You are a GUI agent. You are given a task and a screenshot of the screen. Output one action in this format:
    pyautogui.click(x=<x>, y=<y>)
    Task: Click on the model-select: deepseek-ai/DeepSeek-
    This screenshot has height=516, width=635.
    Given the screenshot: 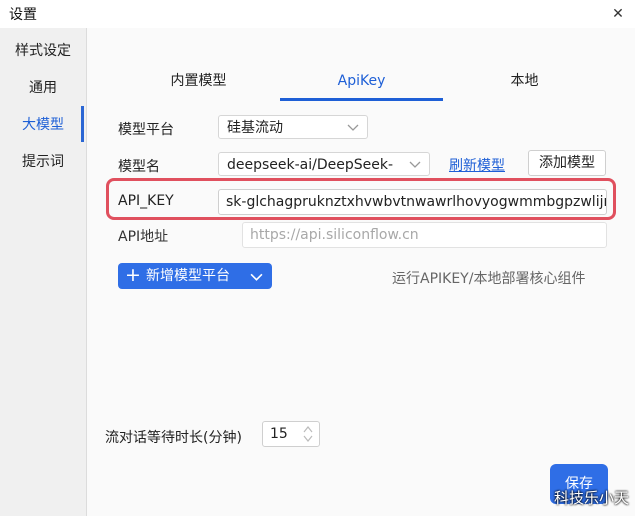 What is the action you would take?
    pyautogui.click(x=324, y=164)
    